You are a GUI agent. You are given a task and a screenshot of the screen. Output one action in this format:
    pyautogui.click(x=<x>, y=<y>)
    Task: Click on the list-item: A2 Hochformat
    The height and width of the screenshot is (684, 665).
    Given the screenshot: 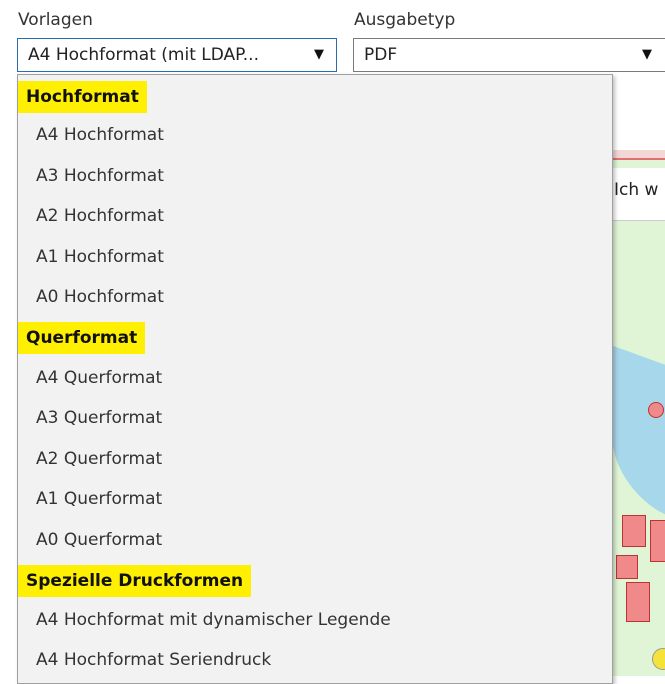 What is the action you would take?
    pyautogui.click(x=100, y=216)
    